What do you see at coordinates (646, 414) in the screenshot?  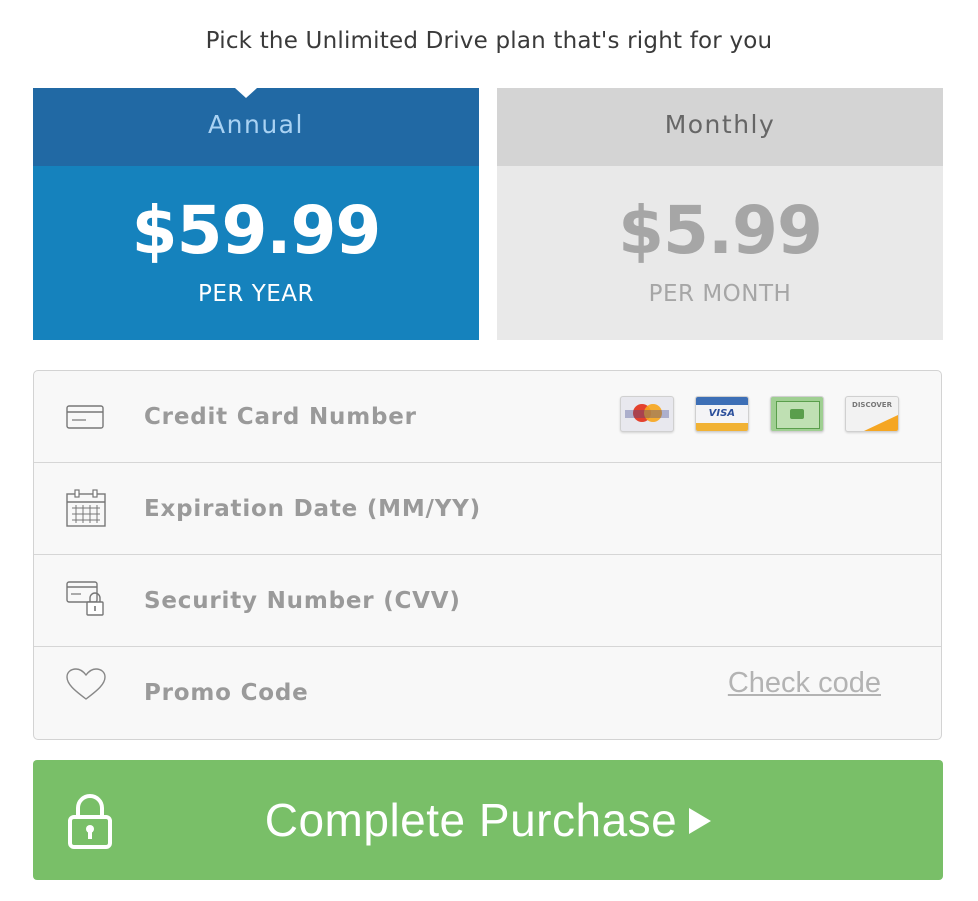 I see `mastercard-logo-icon` at bounding box center [646, 414].